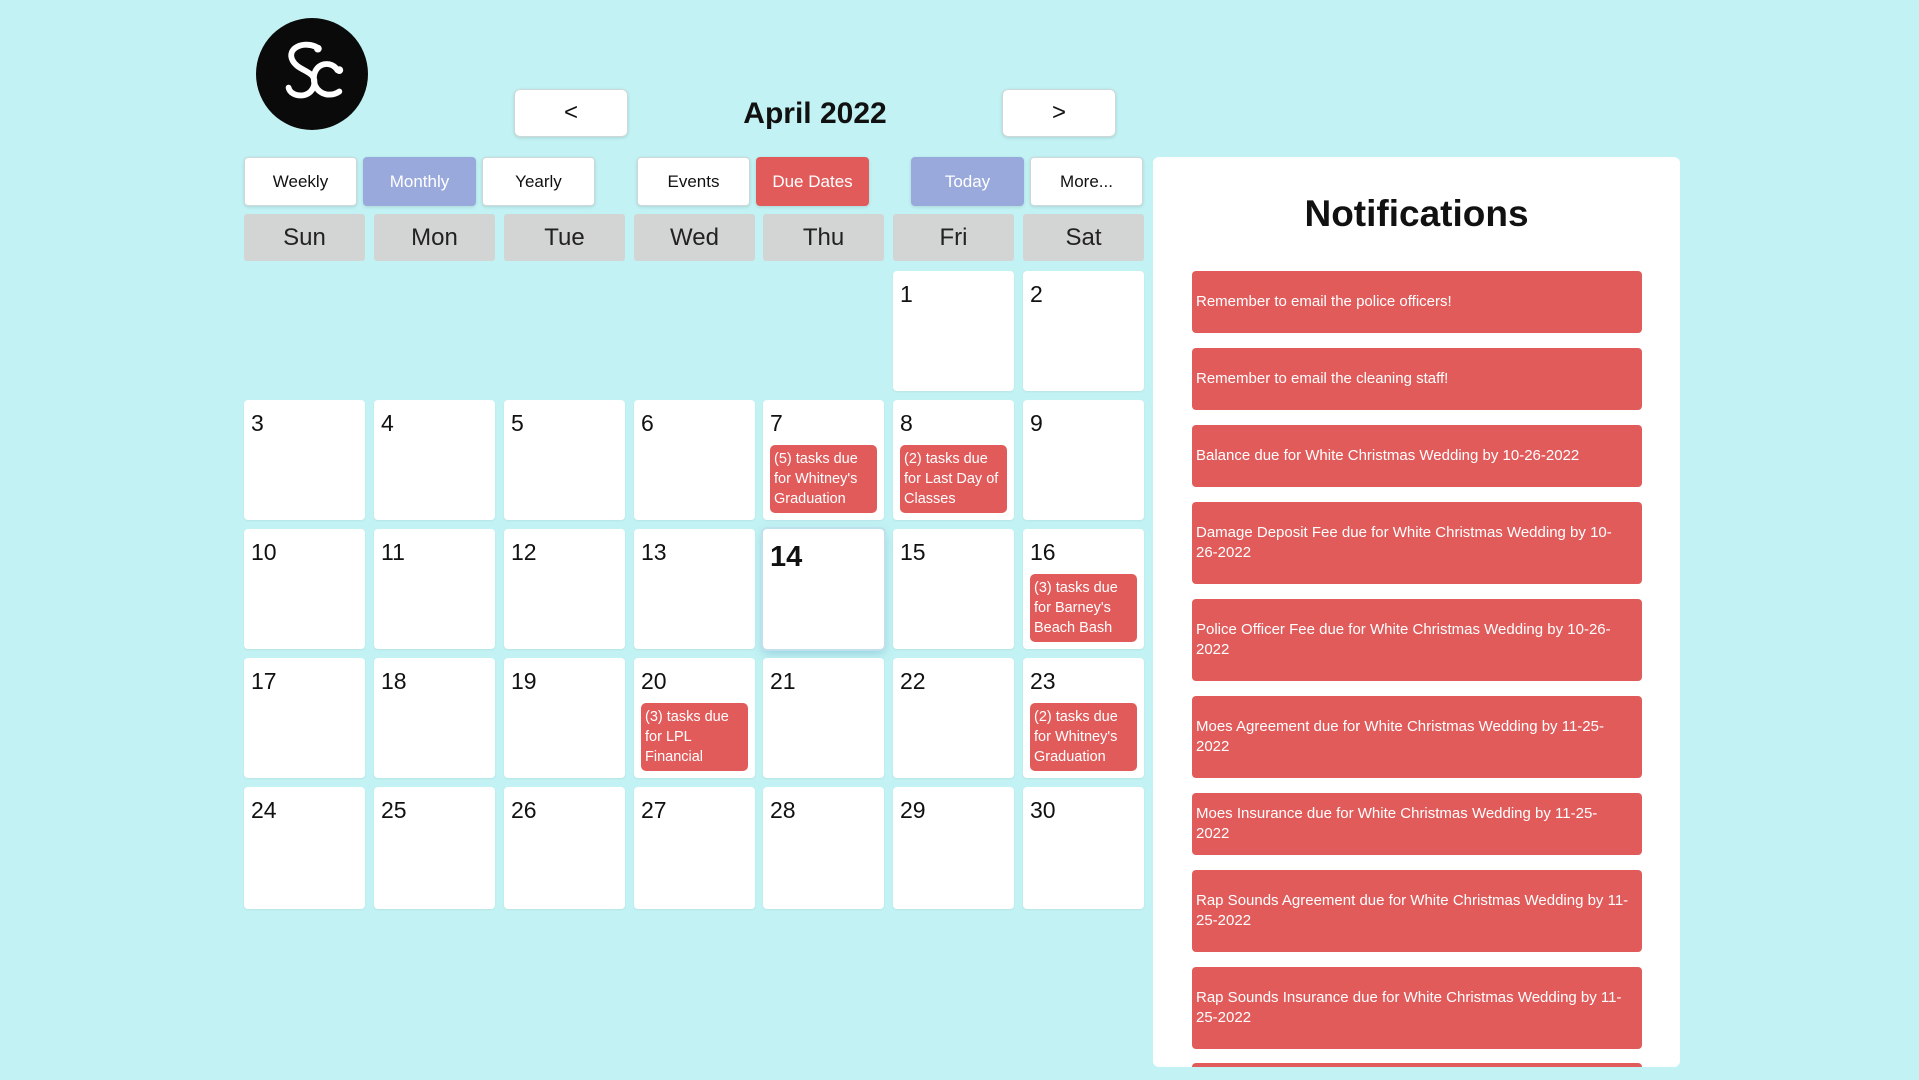 Image resolution: width=1919 pixels, height=1080 pixels. I want to click on day-cell-12: 12, so click(564, 589).